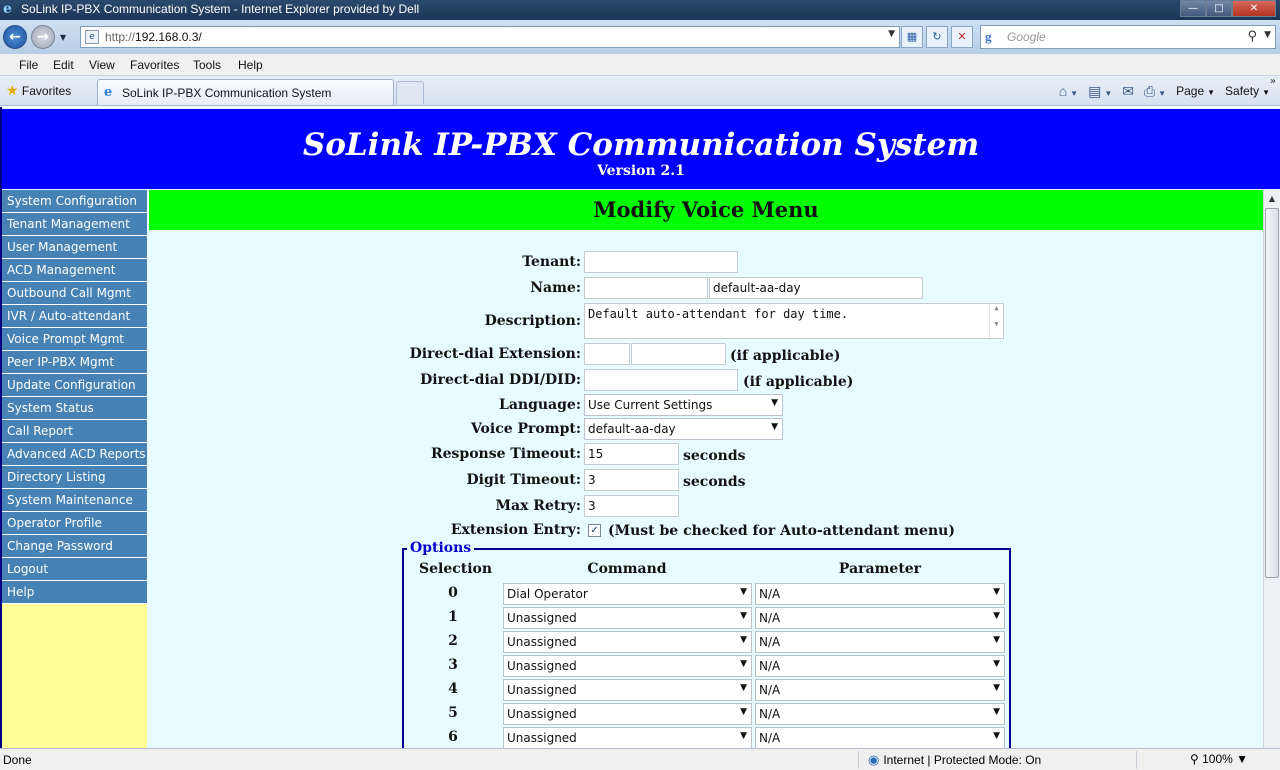  What do you see at coordinates (785, 356) in the screenshot?
I see `direct-dial-extension-note: (if applicable)` at bounding box center [785, 356].